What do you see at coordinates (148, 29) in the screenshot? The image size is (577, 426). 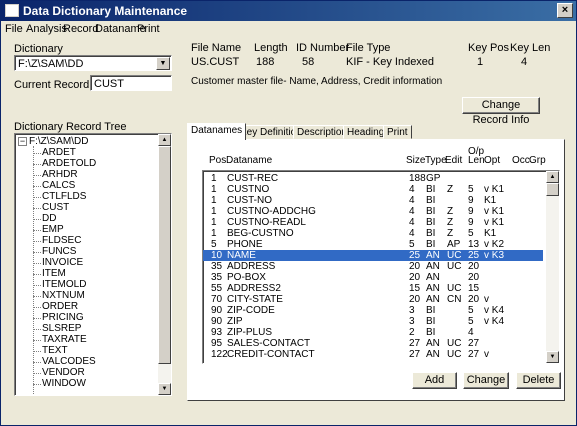 I see `menu-print: Print` at bounding box center [148, 29].